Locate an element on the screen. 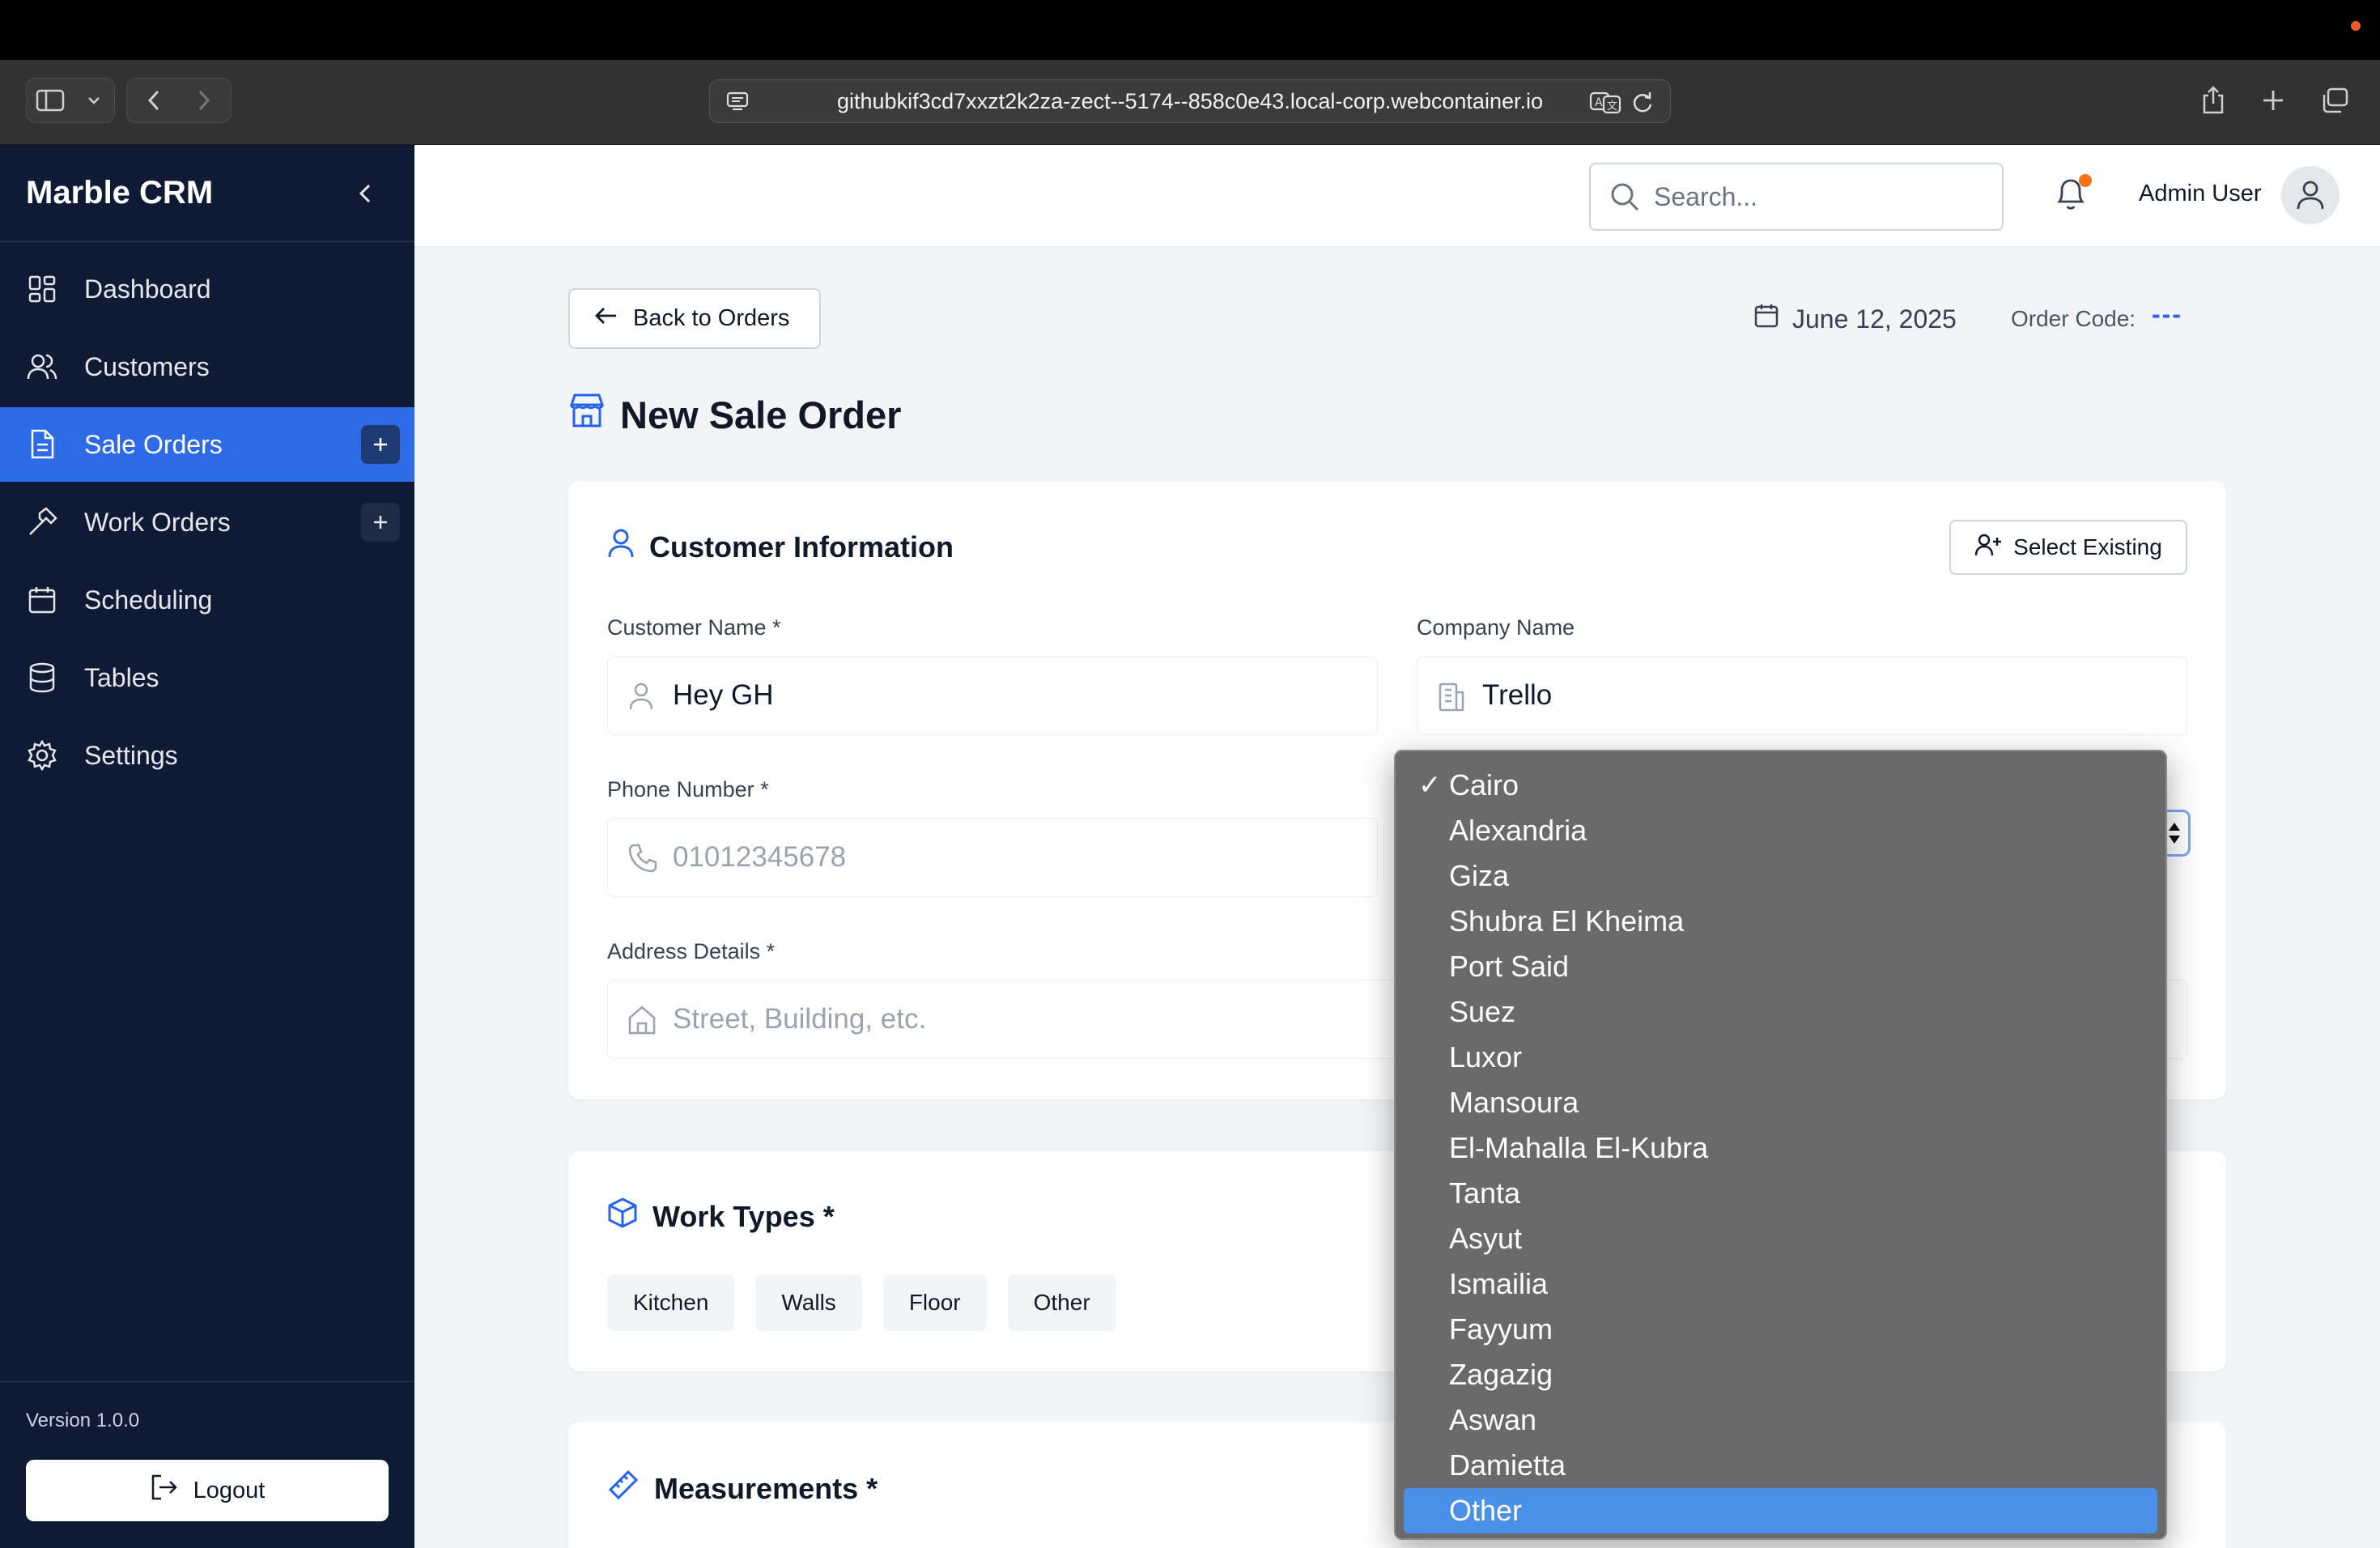 The image size is (2380, 1548). page-title: New Sale Order is located at coordinates (734, 415).